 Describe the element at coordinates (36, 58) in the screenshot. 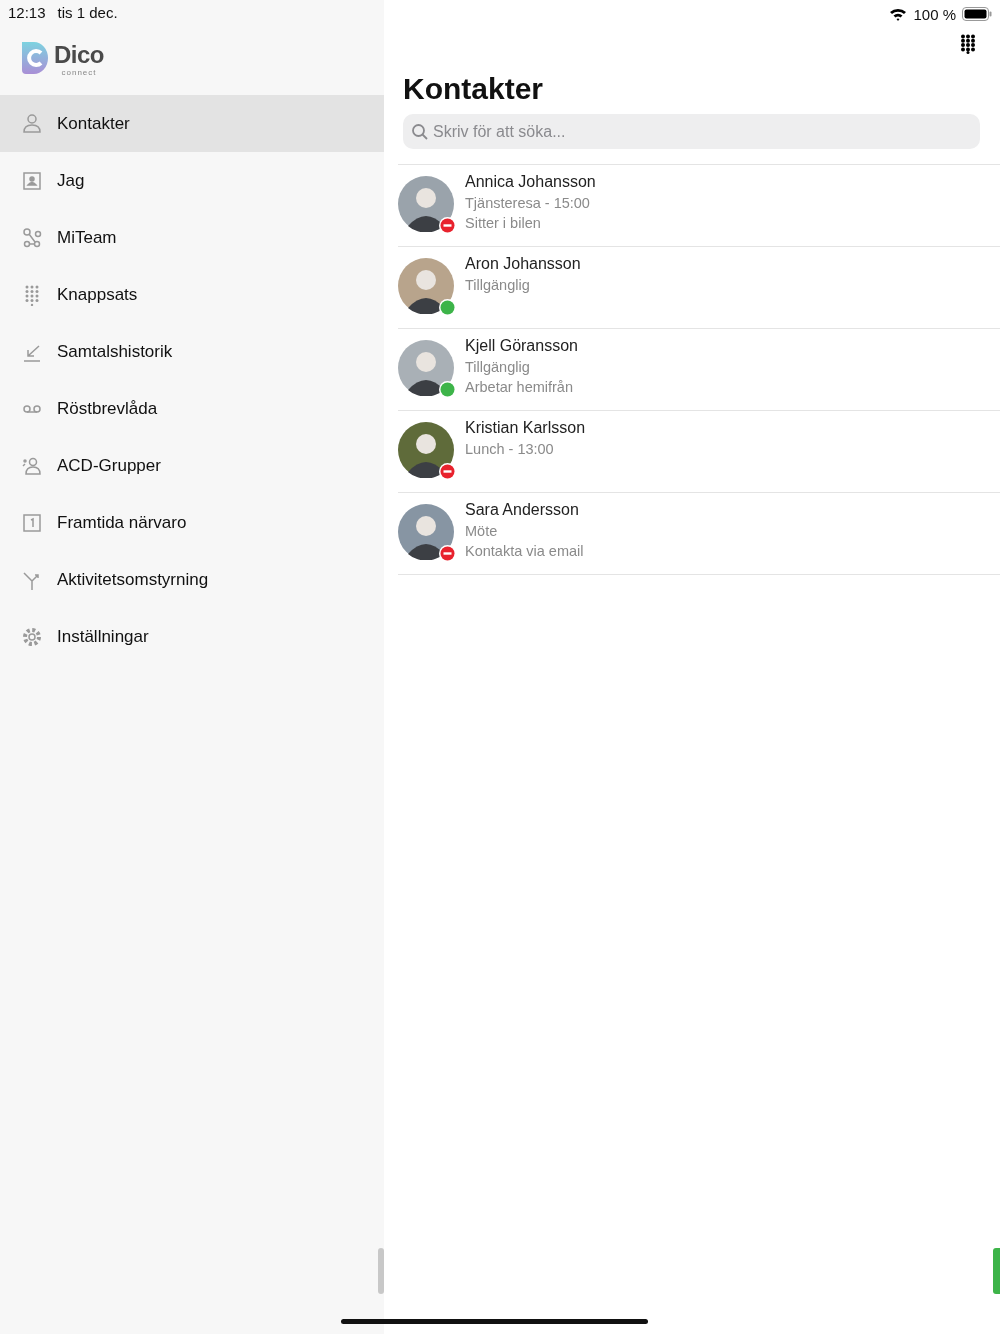

I see `logo-icon` at that location.